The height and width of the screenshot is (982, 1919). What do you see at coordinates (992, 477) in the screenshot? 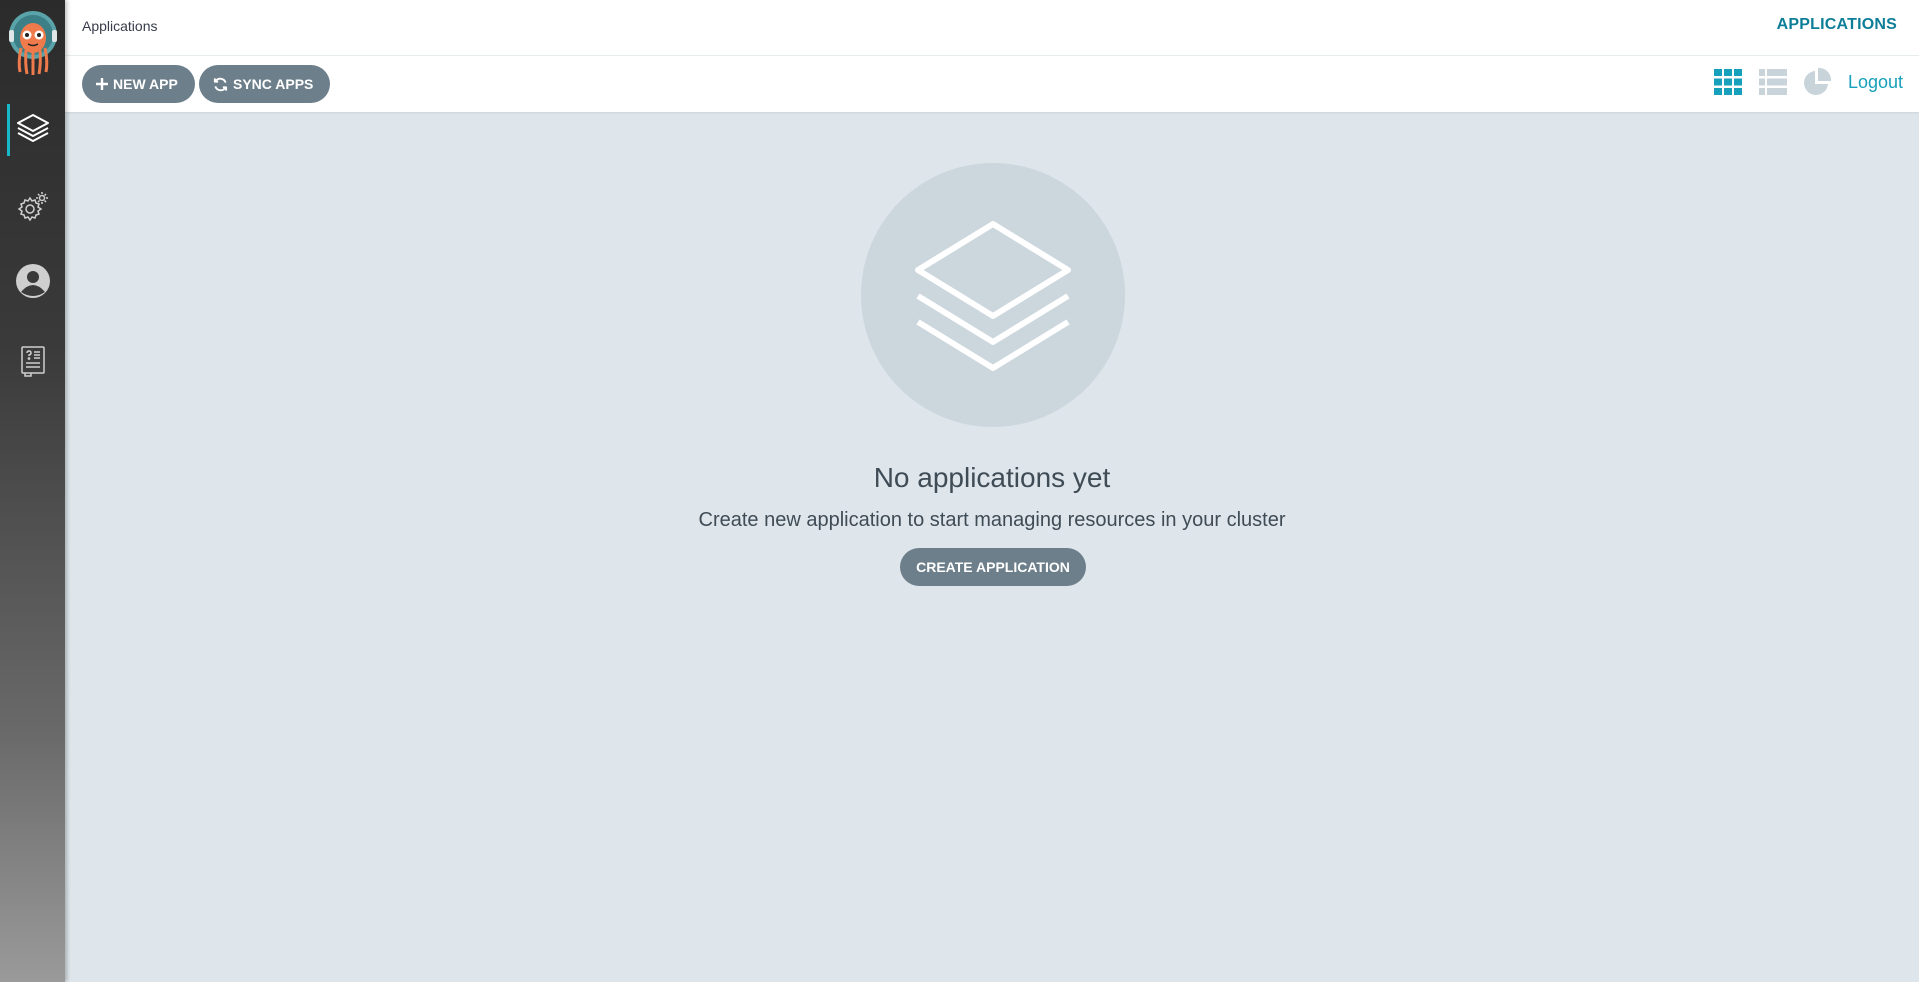
I see `empty-state-title: No applications yet` at bounding box center [992, 477].